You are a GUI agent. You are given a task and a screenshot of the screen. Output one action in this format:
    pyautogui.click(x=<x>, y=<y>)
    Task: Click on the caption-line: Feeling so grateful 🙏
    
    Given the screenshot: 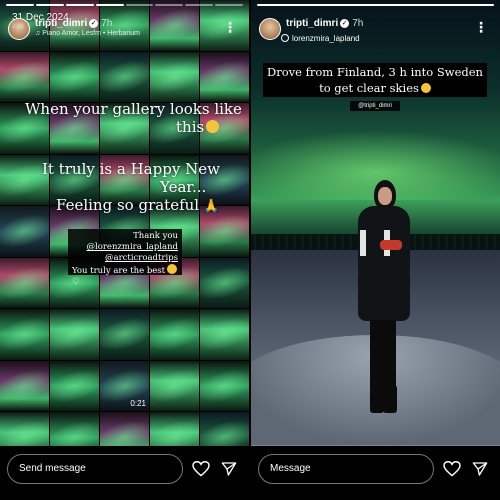 What is the action you would take?
    pyautogui.click(x=137, y=205)
    